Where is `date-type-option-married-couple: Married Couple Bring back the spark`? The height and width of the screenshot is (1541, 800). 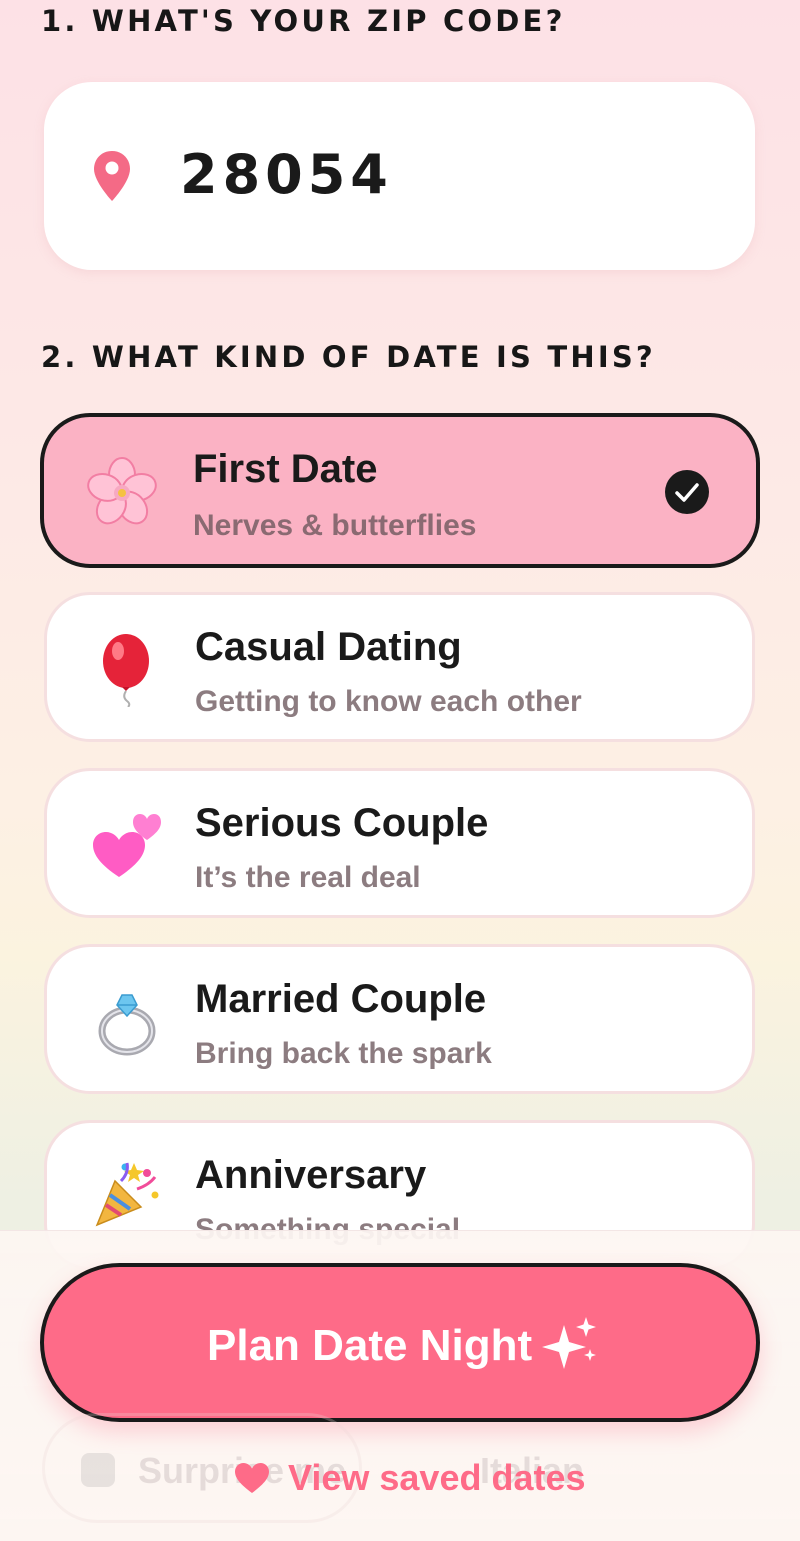 date-type-option-married-couple: Married Couple Bring back the spark is located at coordinates (399, 1019).